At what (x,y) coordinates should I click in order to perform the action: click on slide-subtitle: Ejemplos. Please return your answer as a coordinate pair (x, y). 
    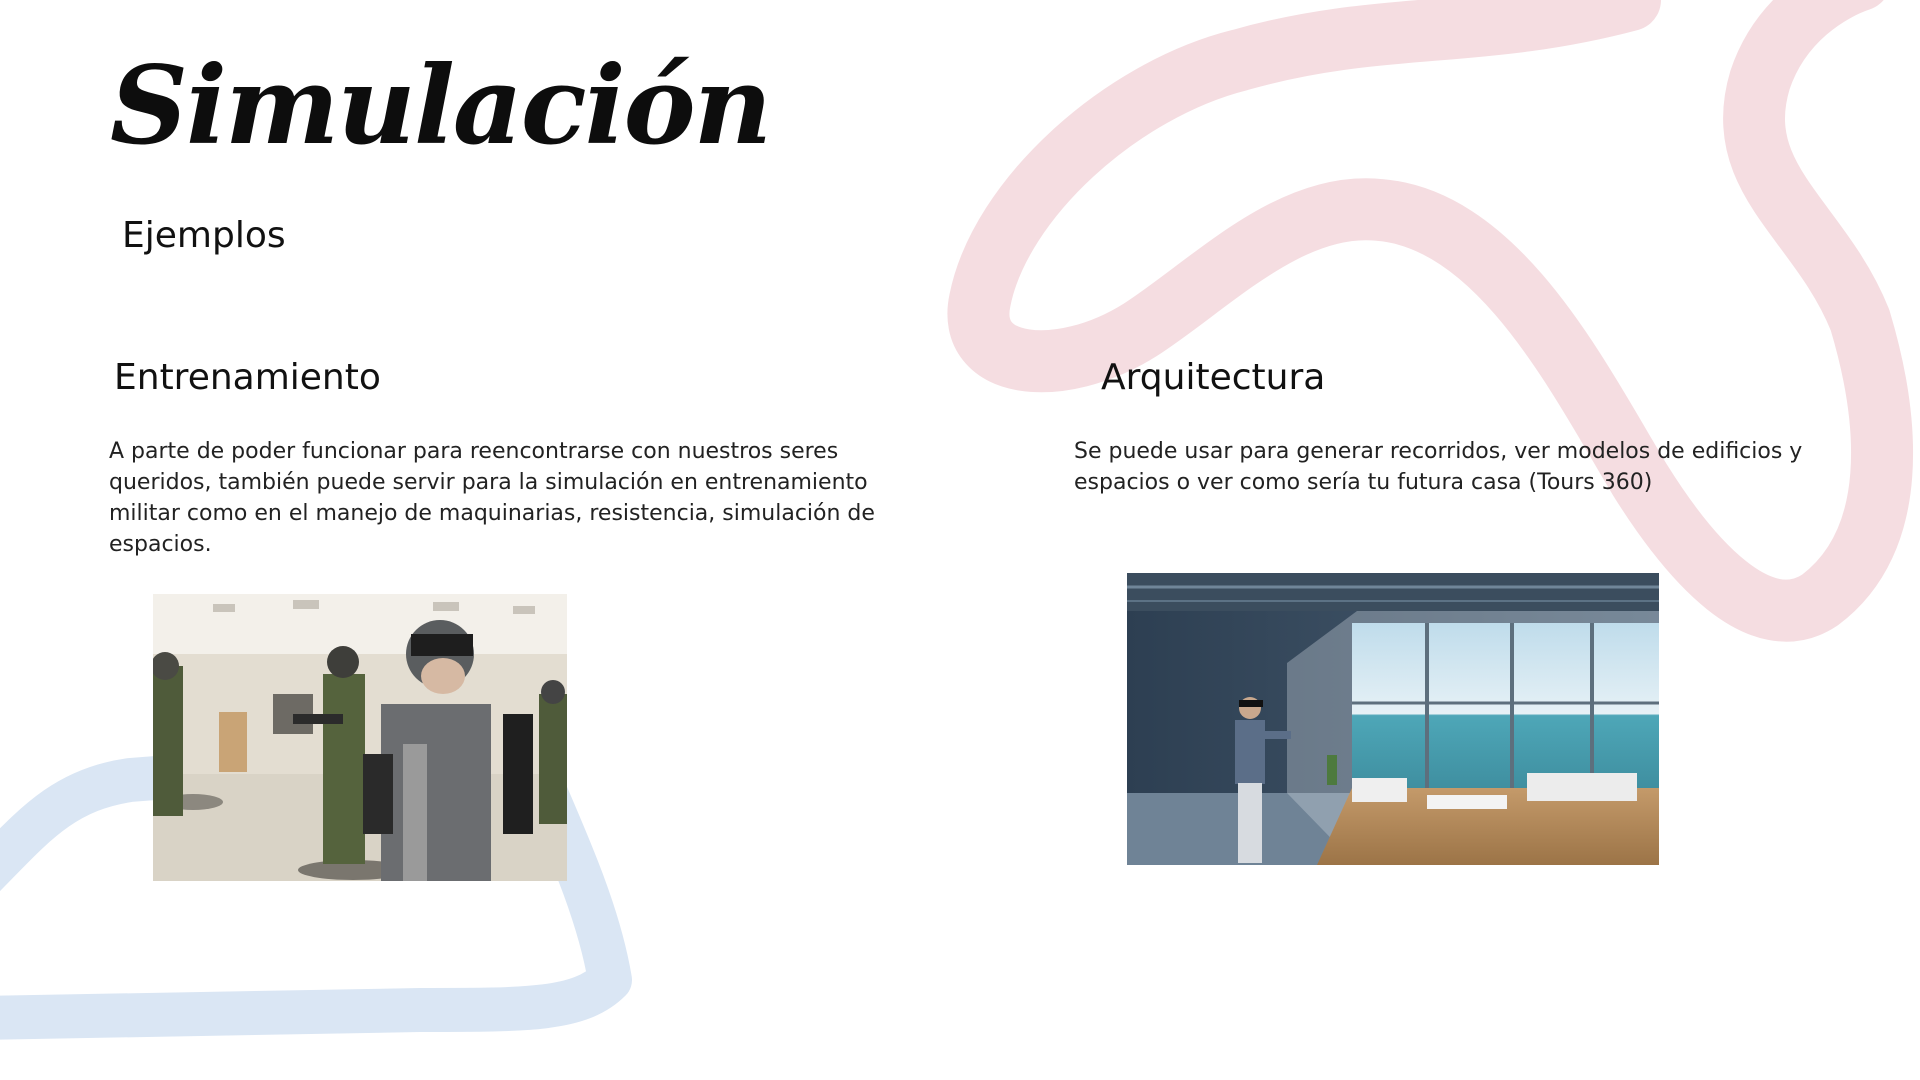
    Looking at the image, I should click on (204, 235).